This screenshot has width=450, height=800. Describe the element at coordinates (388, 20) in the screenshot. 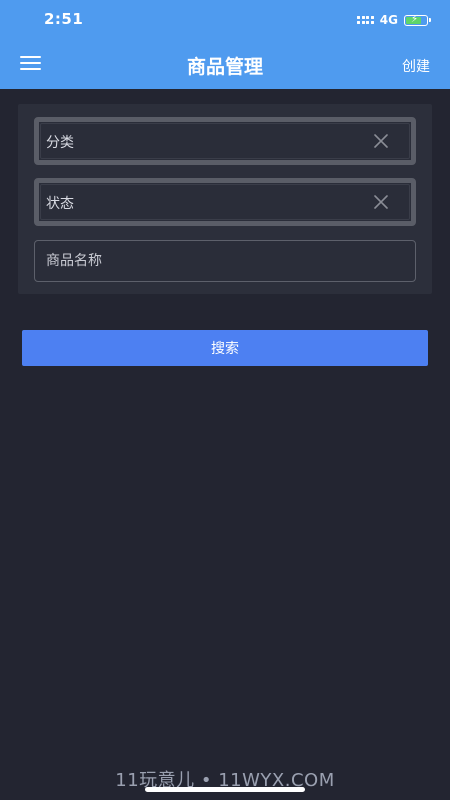

I see `network-type: 4G` at that location.